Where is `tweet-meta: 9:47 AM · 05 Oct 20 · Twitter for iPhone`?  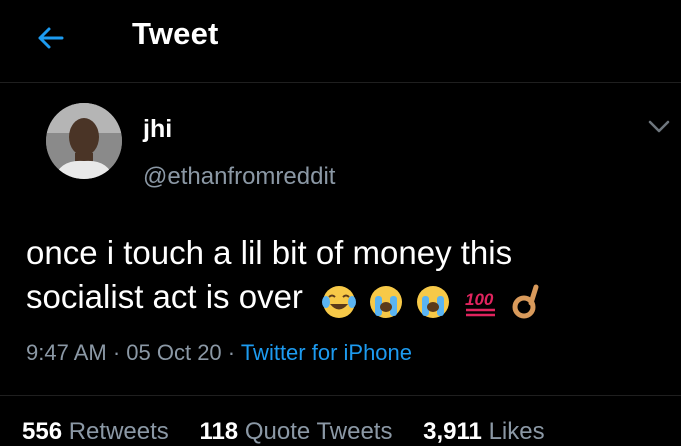 tweet-meta: 9:47 AM · 05 Oct 20 · Twitter for iPhone is located at coordinates (219, 353).